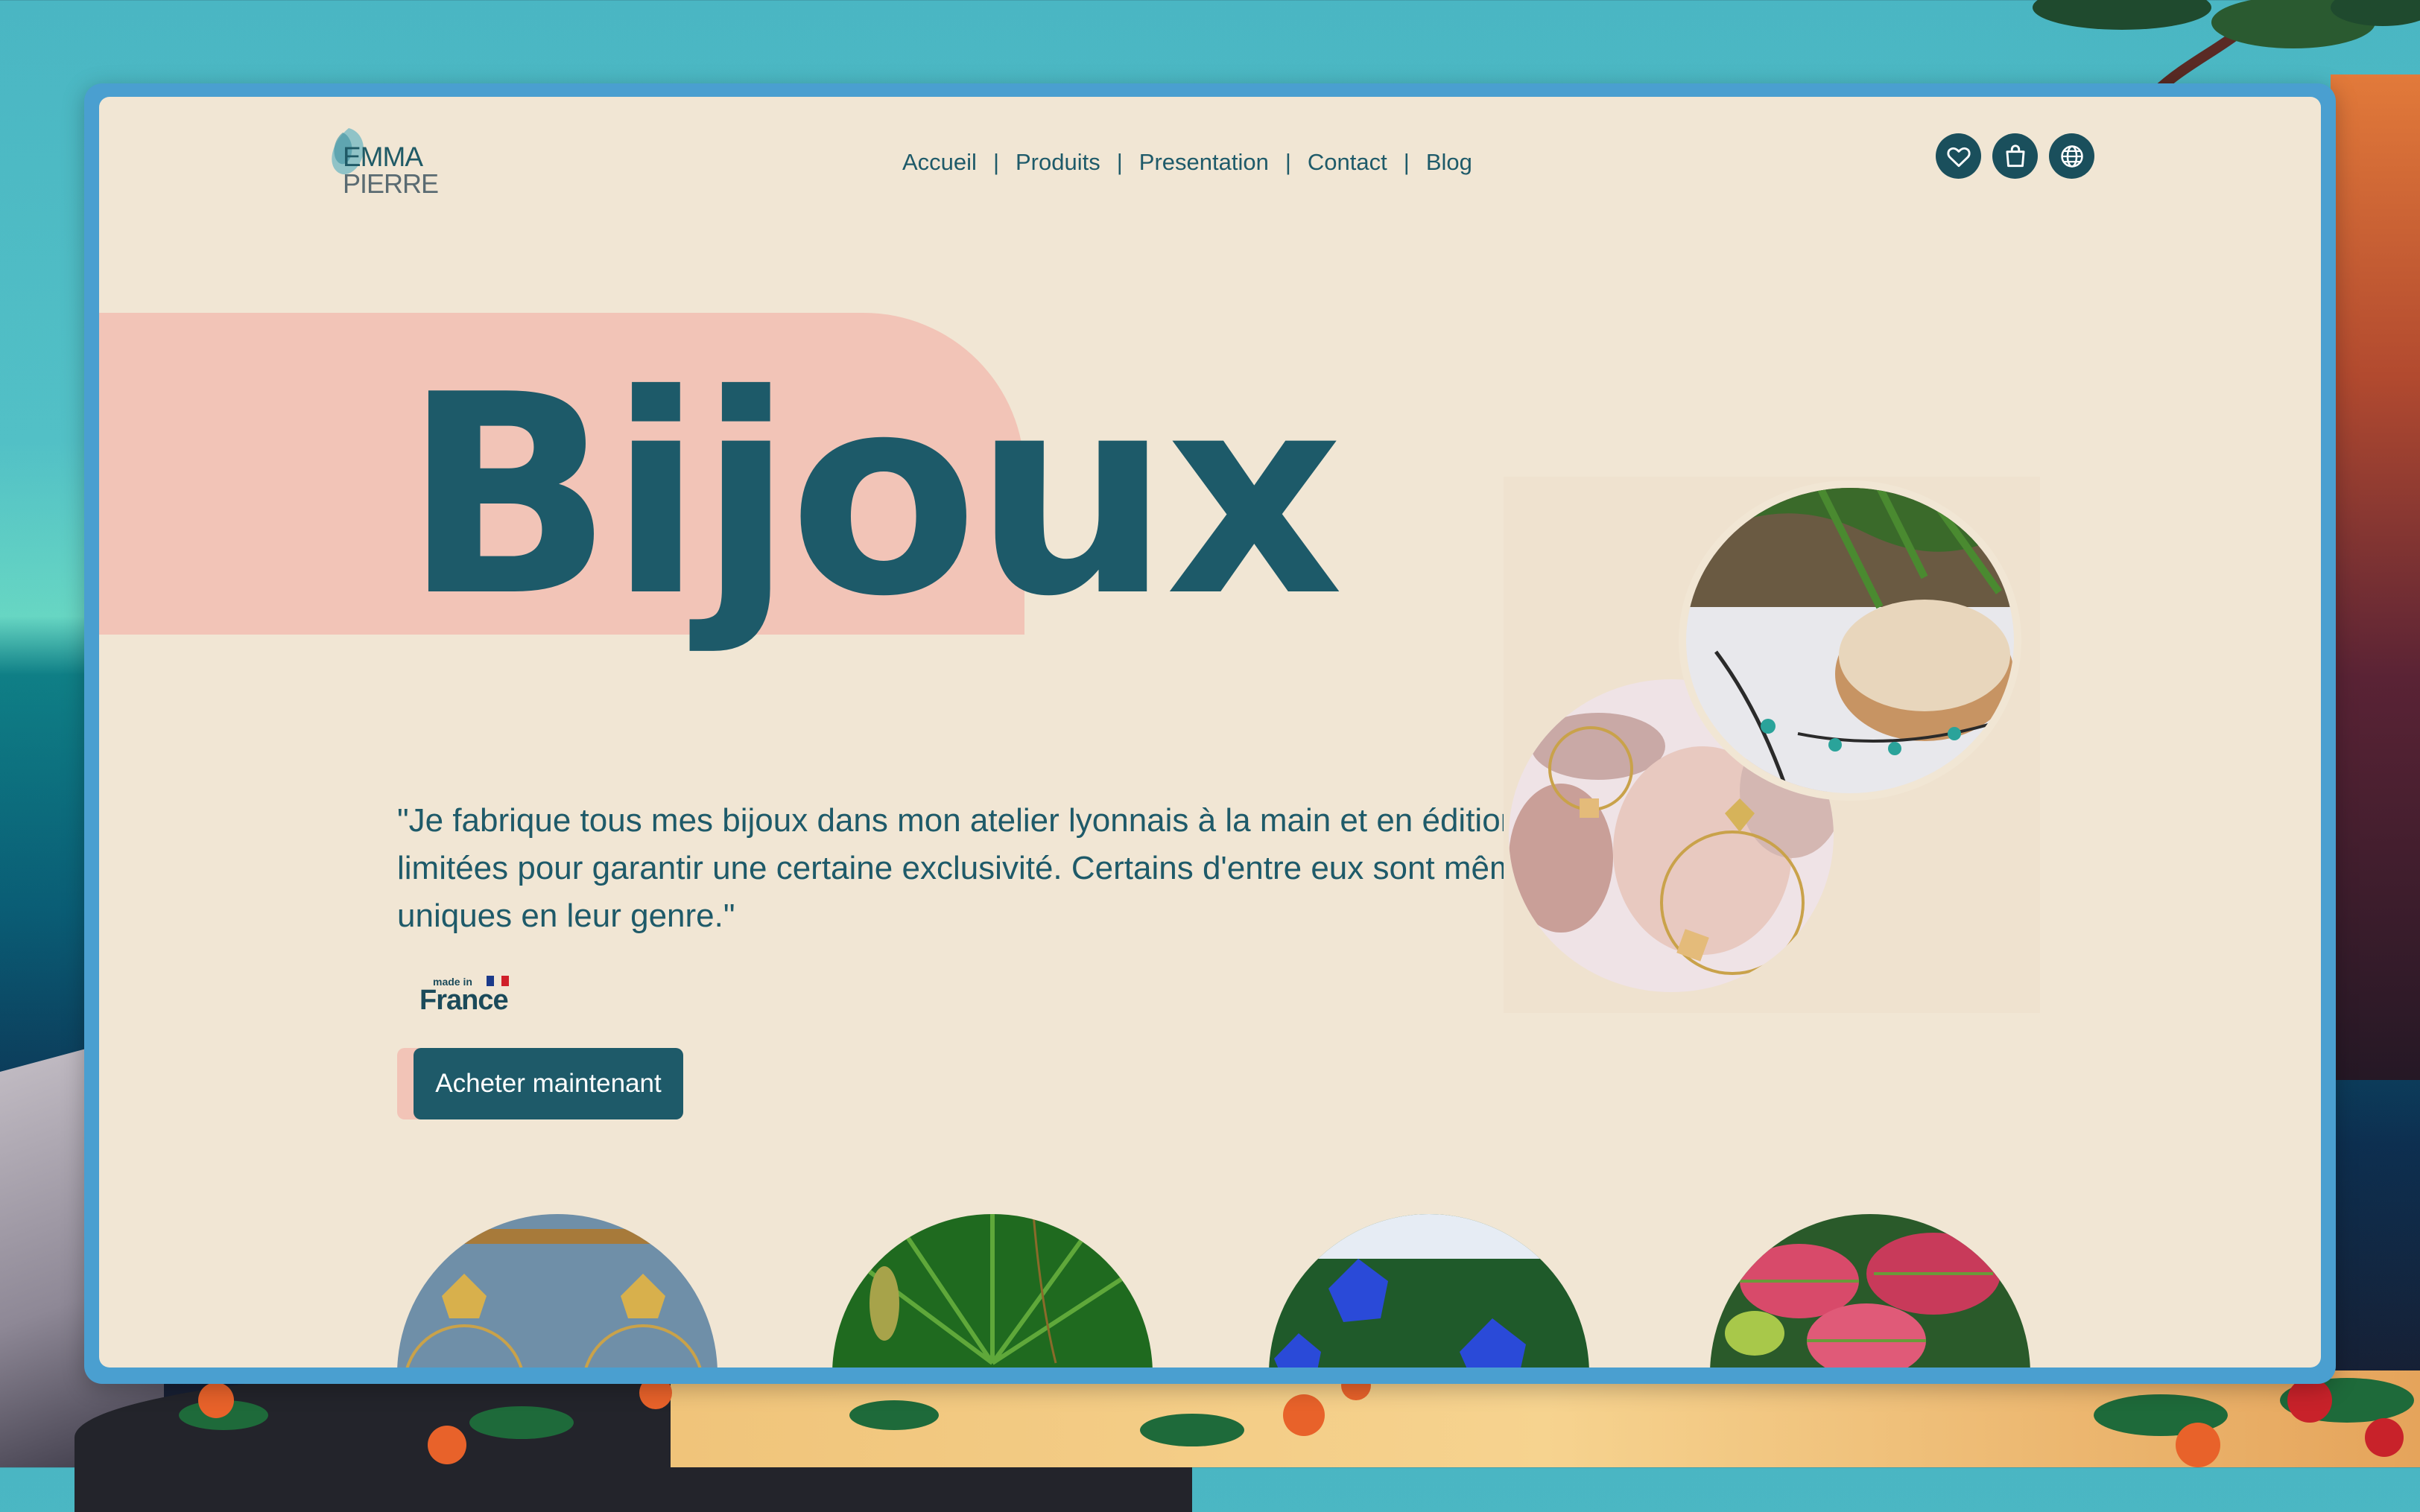 The height and width of the screenshot is (1512, 2420). What do you see at coordinates (873, 497) in the screenshot?
I see `hero-title: Bijoux` at bounding box center [873, 497].